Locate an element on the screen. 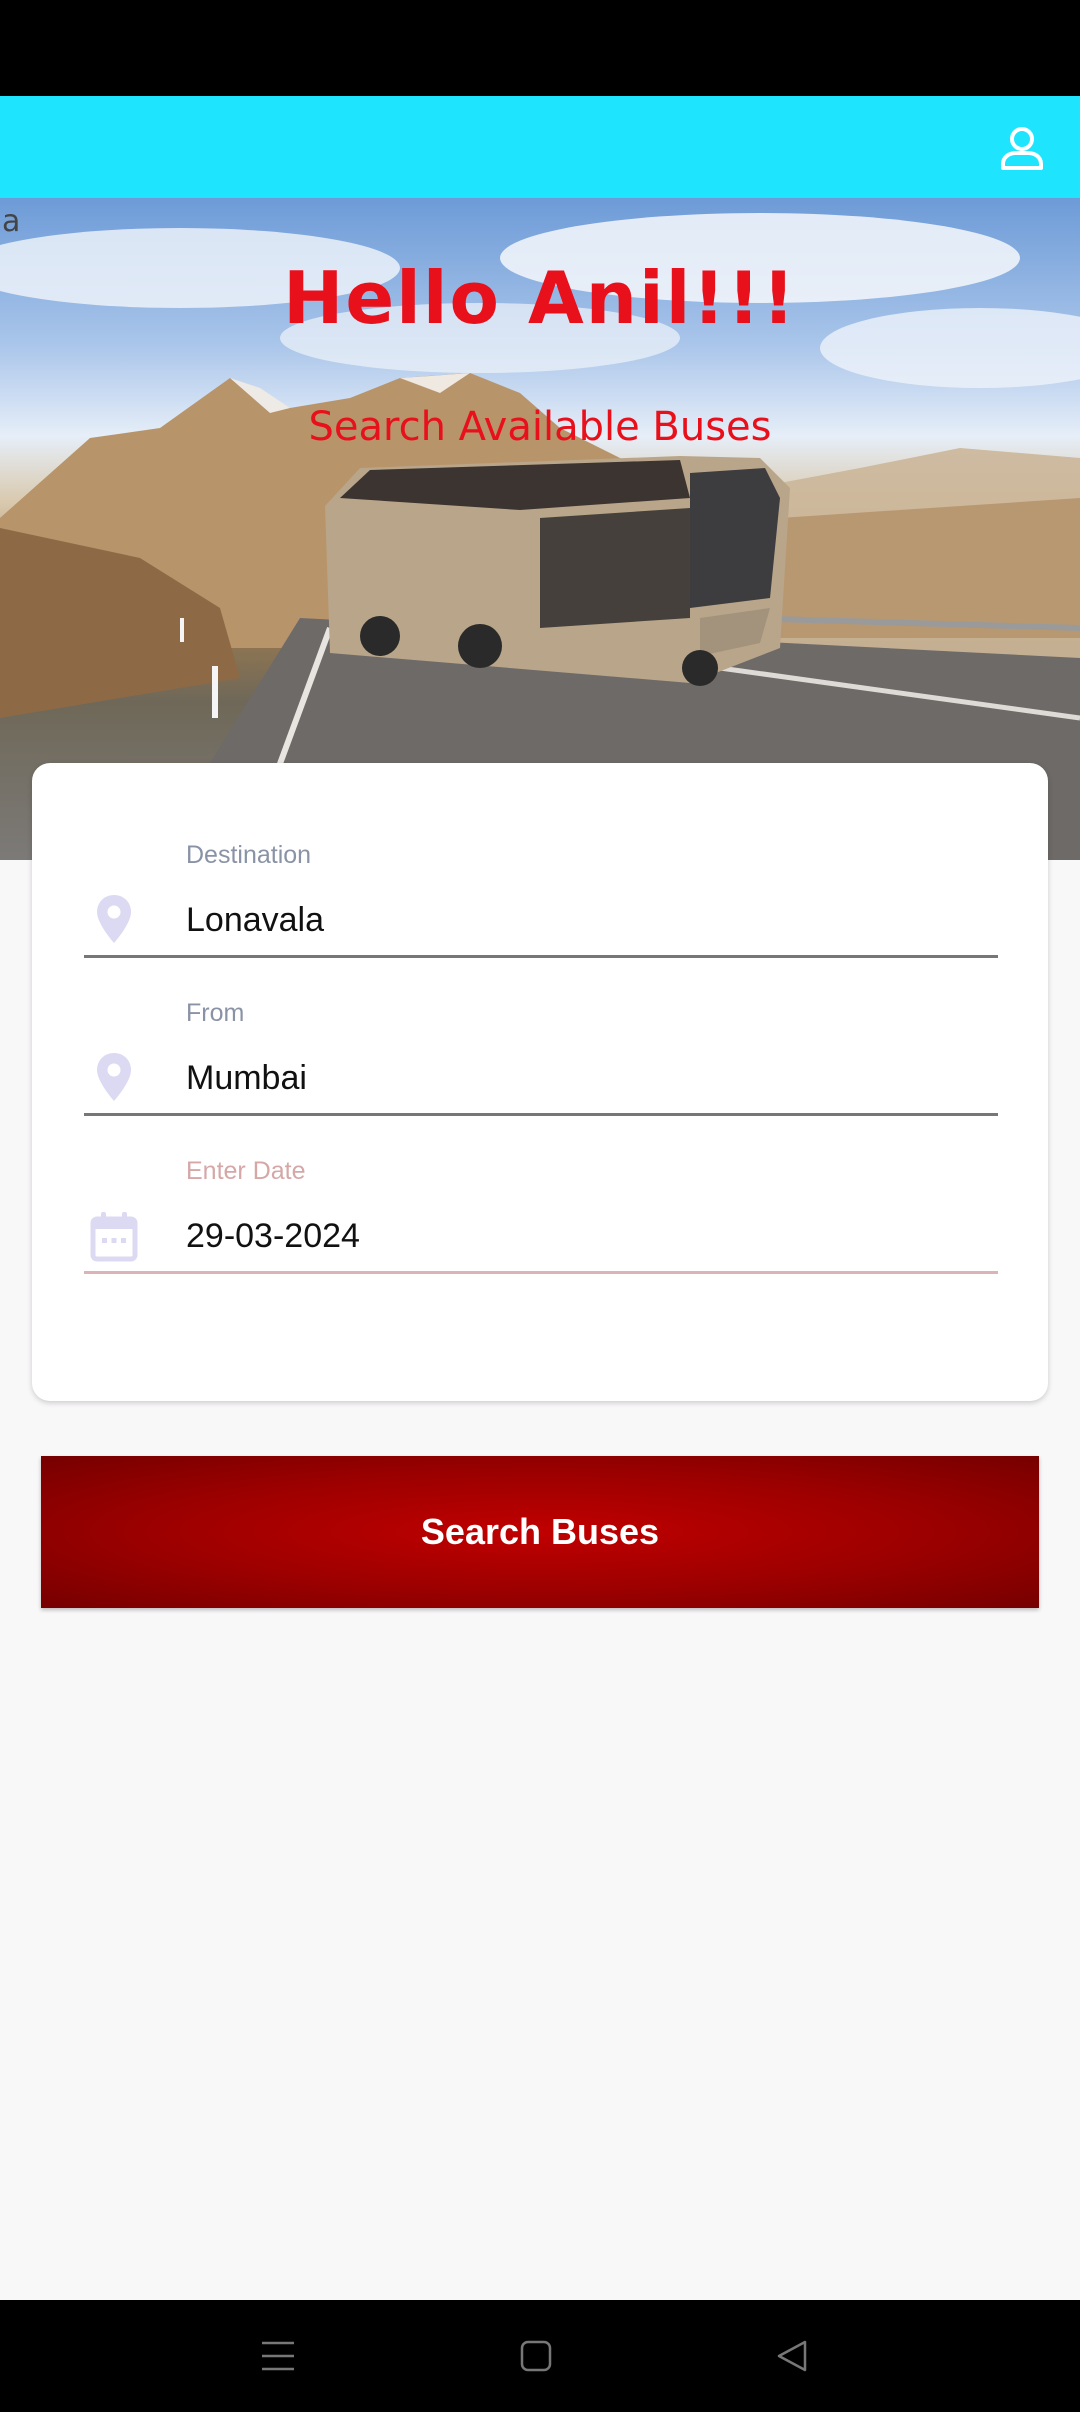  nav-menu-button is located at coordinates (278, 2356).